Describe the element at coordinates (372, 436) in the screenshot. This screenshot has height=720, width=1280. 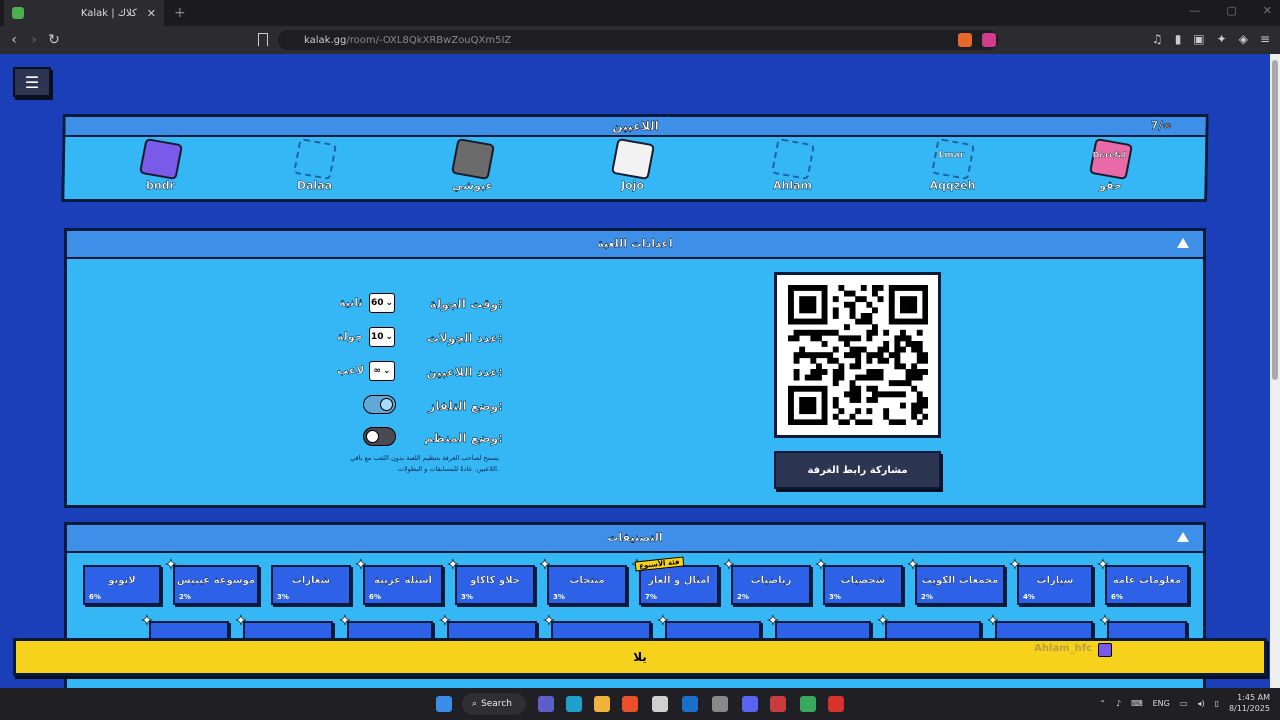
I see `toggle-knob` at that location.